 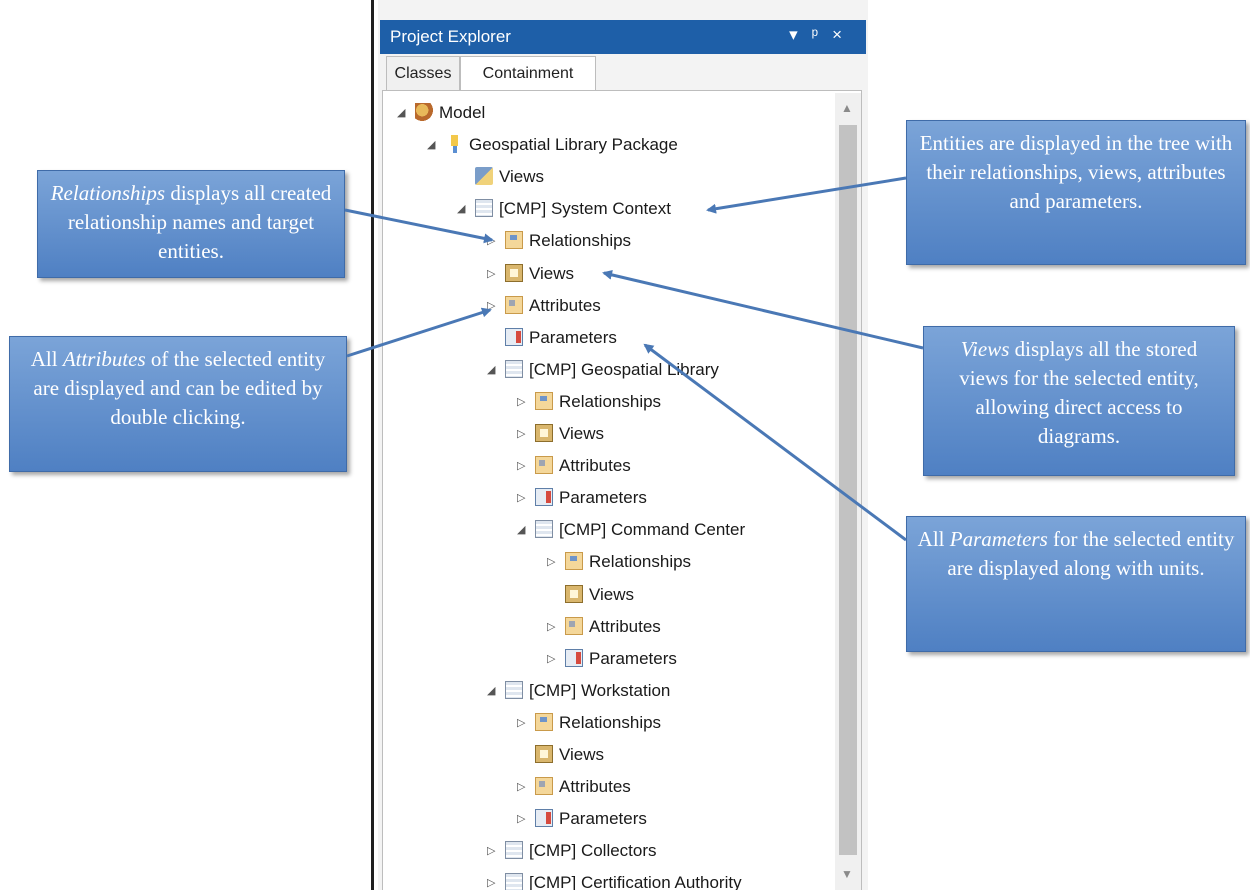 I want to click on arrow-entities, so click(x=806, y=195).